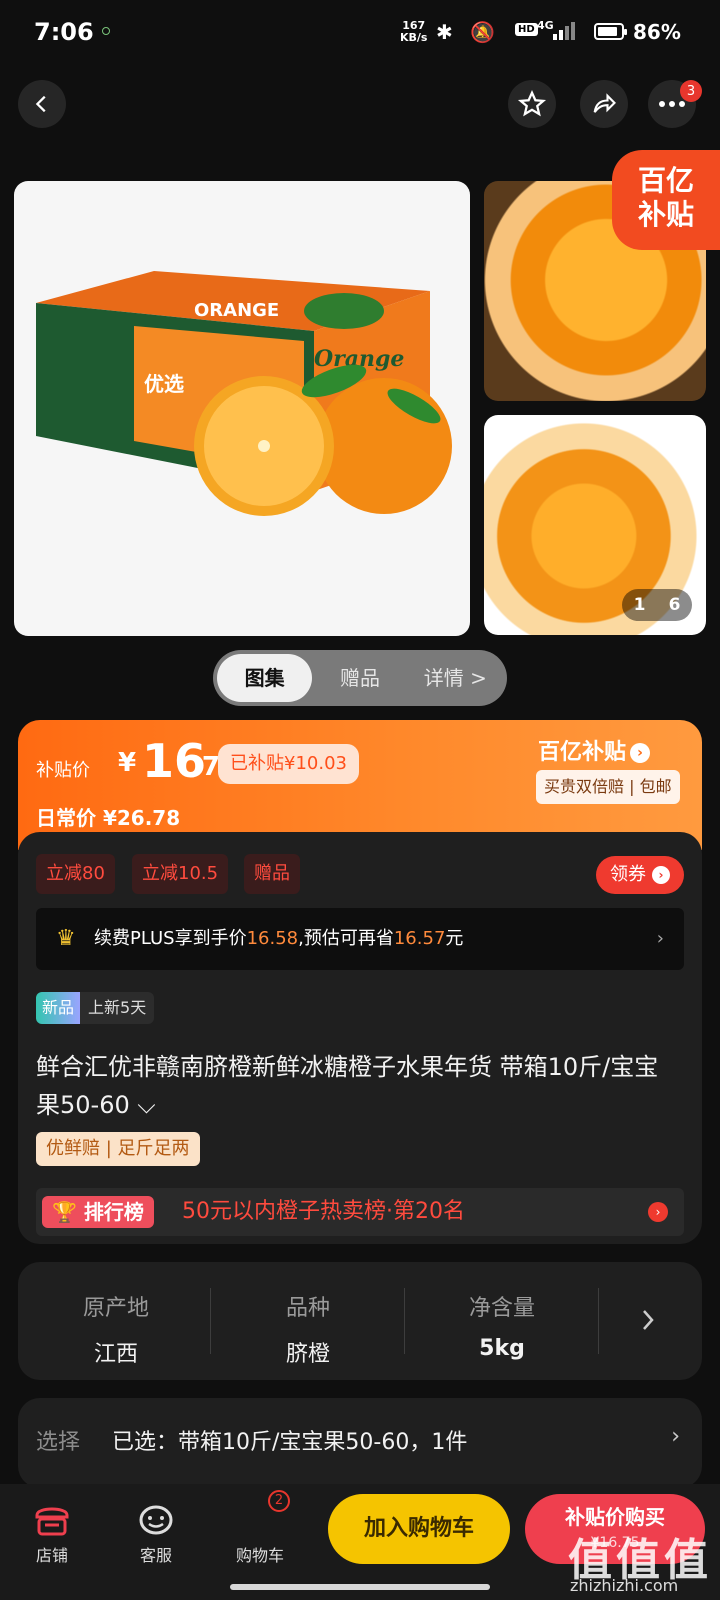 This screenshot has height=1600, width=720. What do you see at coordinates (127, 763) in the screenshot?
I see `price-currency: ¥` at bounding box center [127, 763].